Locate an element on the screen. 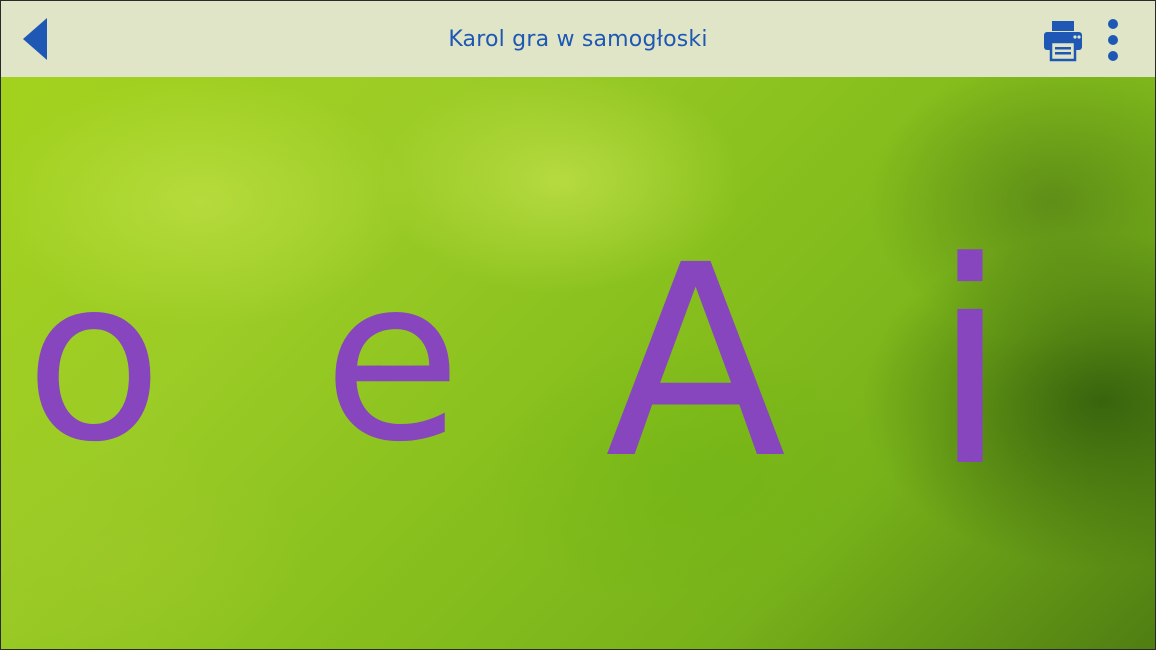 The height and width of the screenshot is (650, 1156). page-title: Karol gra w samogłoski is located at coordinates (578, 39).